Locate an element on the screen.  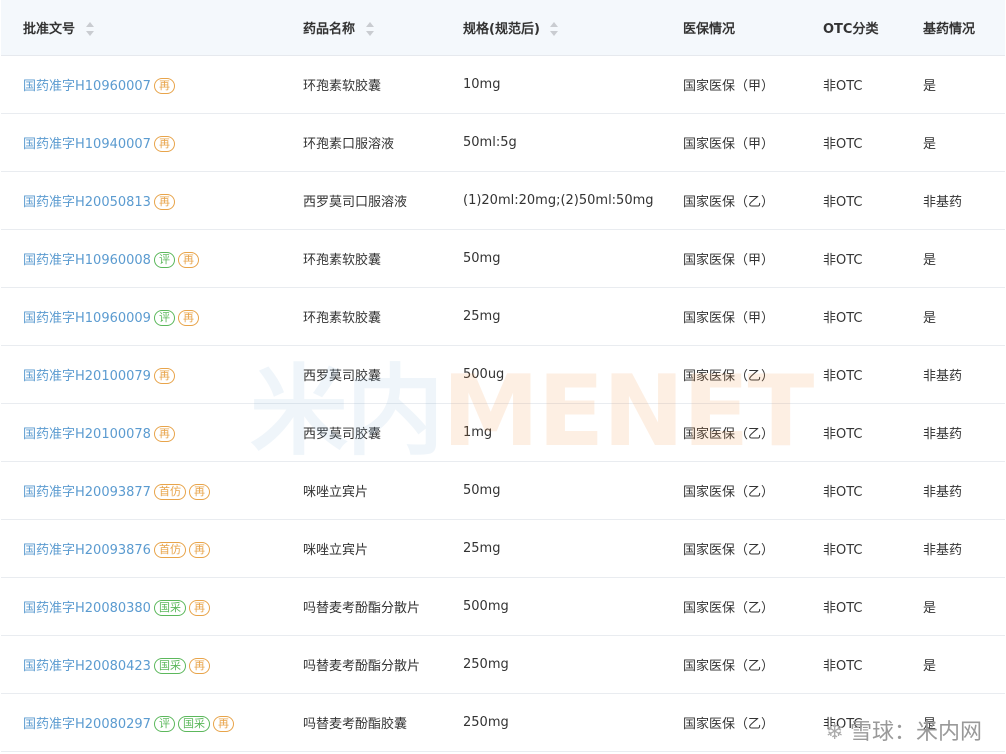
table-row: 国药准字H20093877 首仿再咪唑立宾片 50mg 国家医保（乙） 非OTC 非基药 is located at coordinates (503, 490).